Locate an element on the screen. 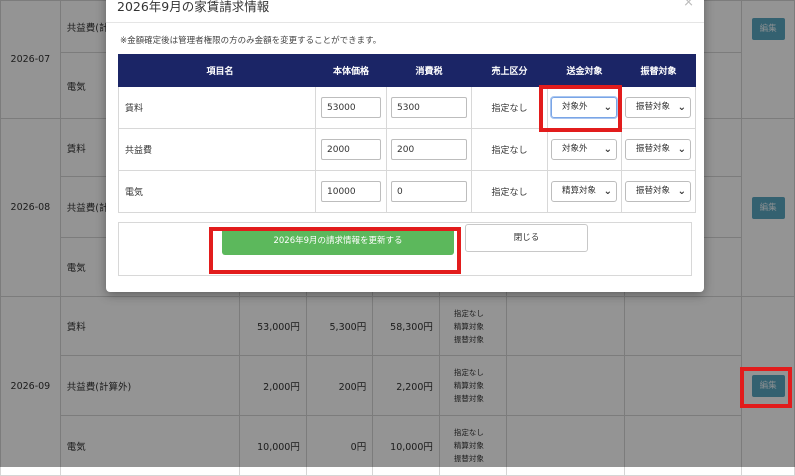 The width and height of the screenshot is (795, 476). price-input: 10000 is located at coordinates (351, 191).